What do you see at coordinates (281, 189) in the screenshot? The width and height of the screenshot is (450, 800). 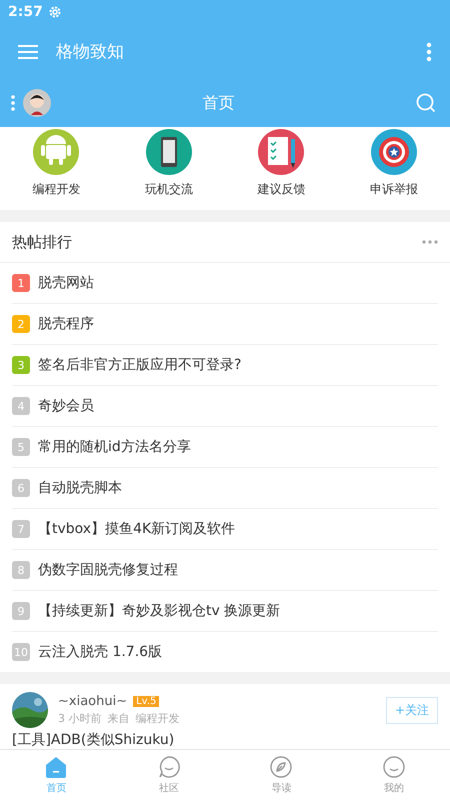 I see `category-label: 建议反馈` at bounding box center [281, 189].